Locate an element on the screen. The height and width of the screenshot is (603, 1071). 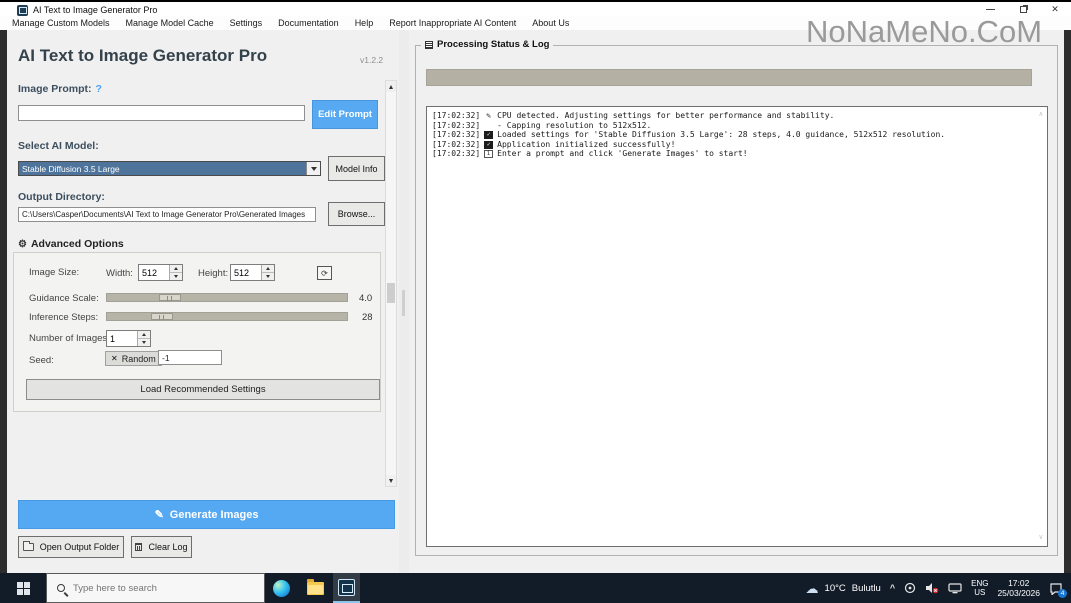
number-of-images-stepper is located at coordinates (128, 338).